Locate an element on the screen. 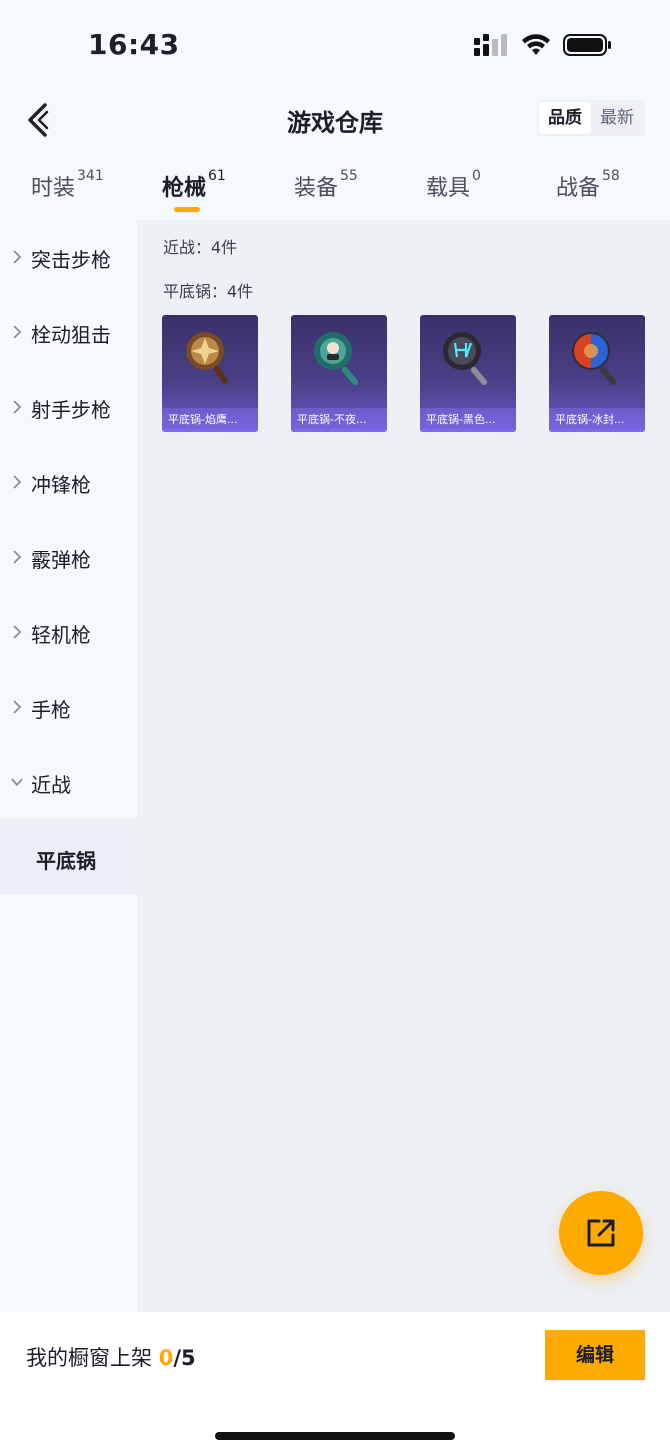 The width and height of the screenshot is (670, 1452). tab-equipment: 装备 55 is located at coordinates (326, 193).